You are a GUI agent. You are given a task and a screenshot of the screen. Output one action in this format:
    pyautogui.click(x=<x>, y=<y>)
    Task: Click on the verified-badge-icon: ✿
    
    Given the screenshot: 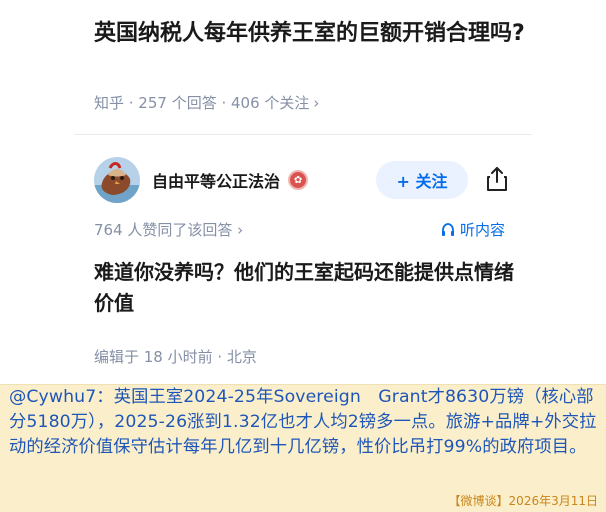 What is the action you would take?
    pyautogui.click(x=298, y=180)
    